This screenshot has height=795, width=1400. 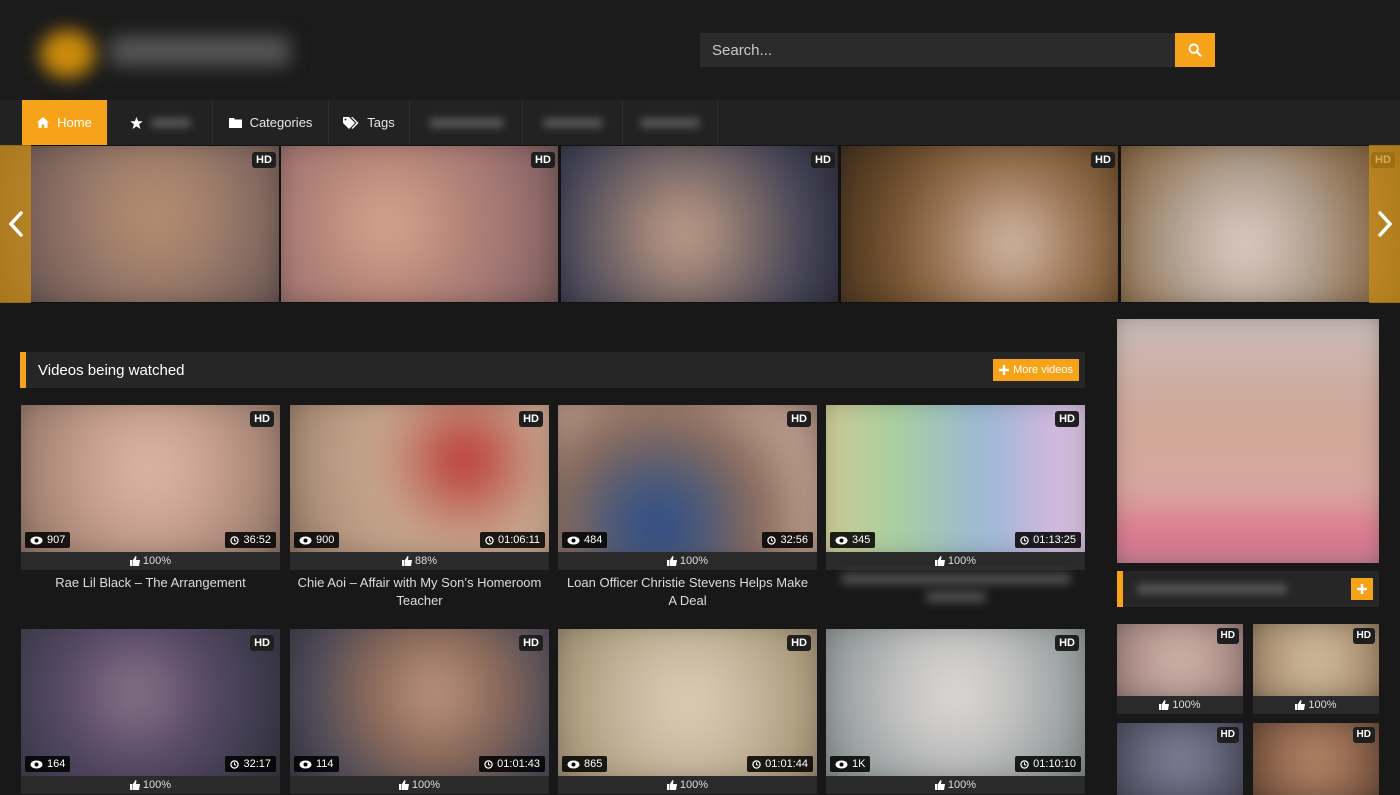 I want to click on duration: 01:13:25, so click(x=1048, y=540).